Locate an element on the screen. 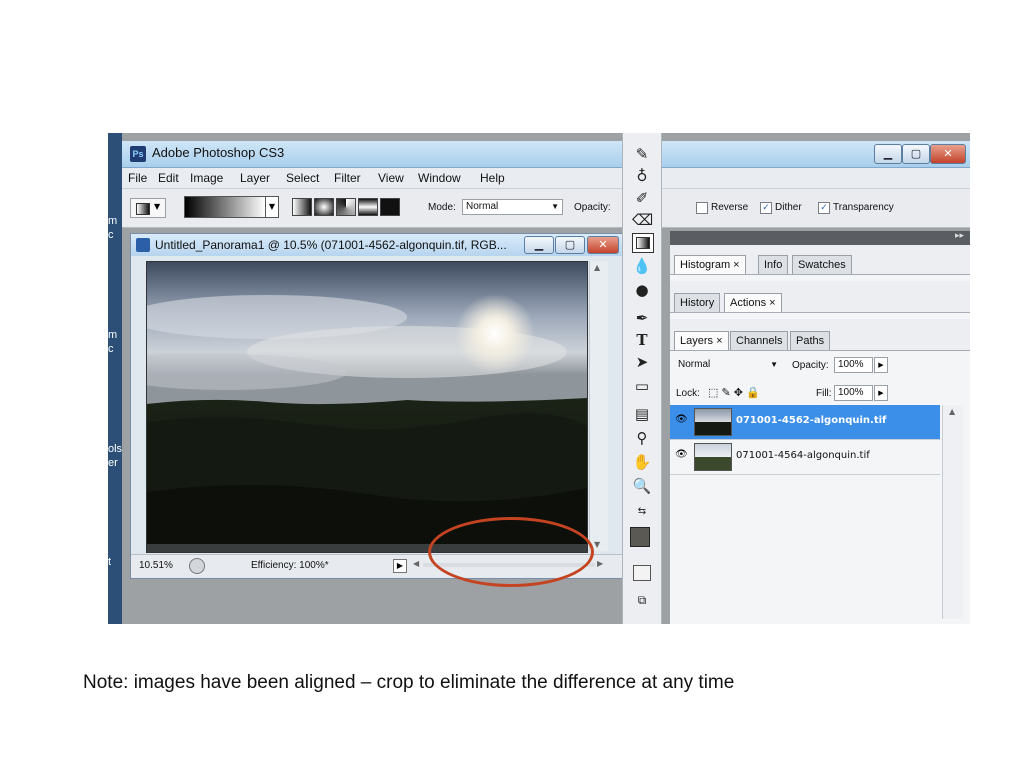 This screenshot has width=1024, height=768. shape-icon: ▭ is located at coordinates (642, 386).